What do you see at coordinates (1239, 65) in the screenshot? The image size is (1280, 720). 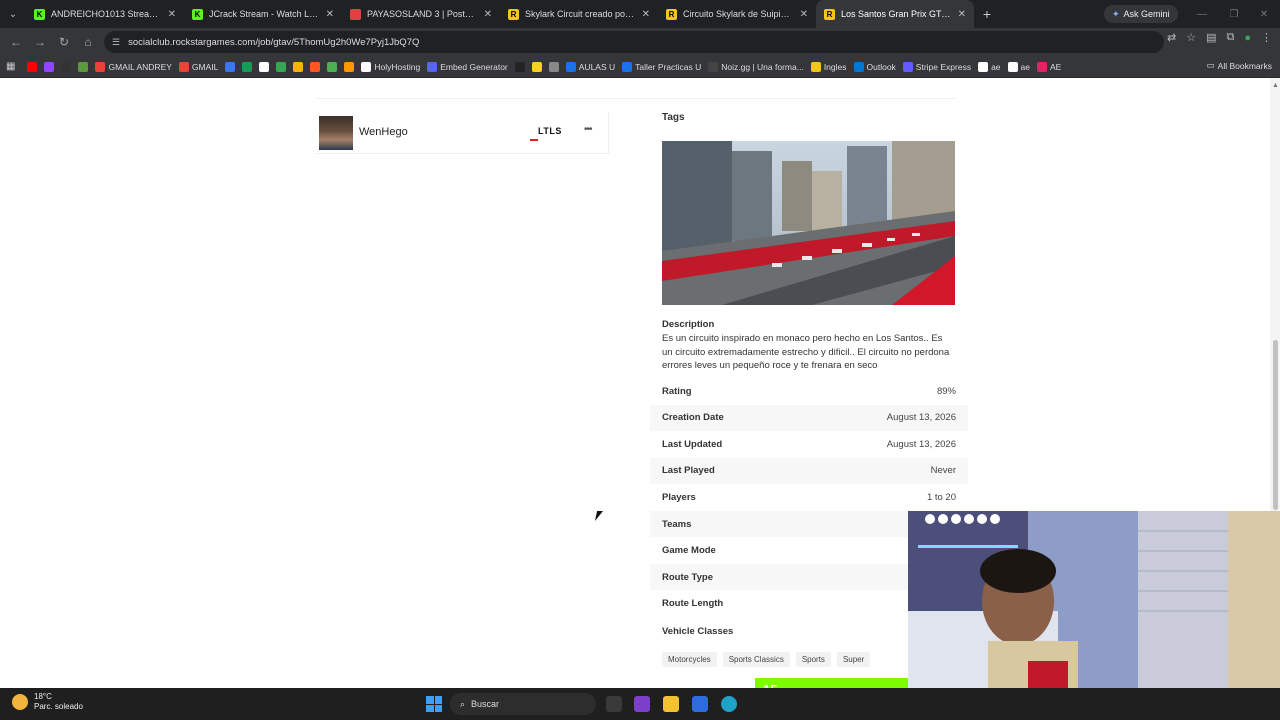 I see `all-bookmarks-button: ▭ All Bookmarks` at bounding box center [1239, 65].